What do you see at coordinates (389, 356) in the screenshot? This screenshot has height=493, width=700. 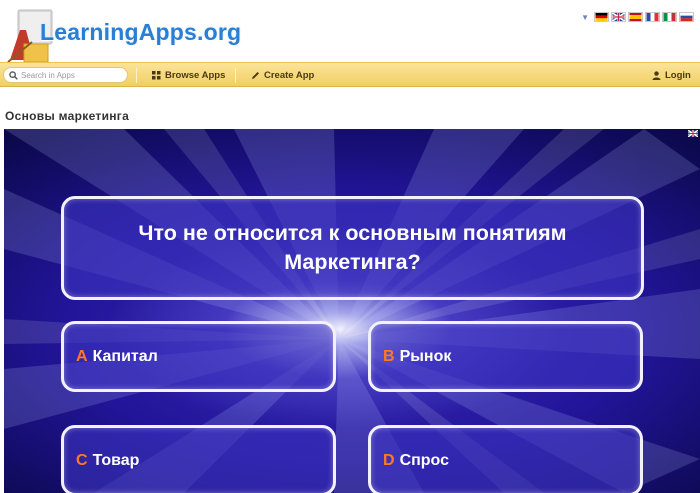 I see `answer-letter: B` at bounding box center [389, 356].